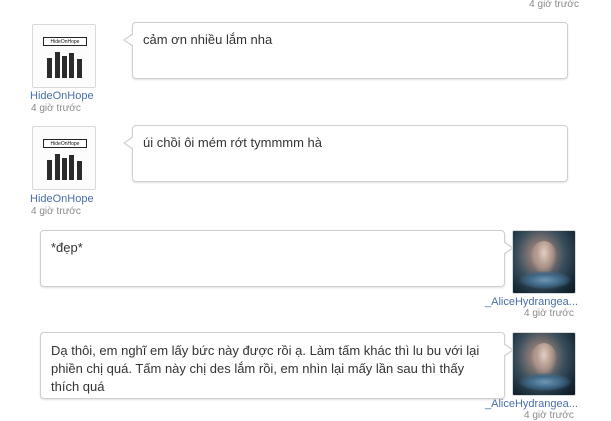 The height and width of the screenshot is (421, 611). I want to click on message-text: cảm ơn nhiều lắm nha, so click(208, 39).